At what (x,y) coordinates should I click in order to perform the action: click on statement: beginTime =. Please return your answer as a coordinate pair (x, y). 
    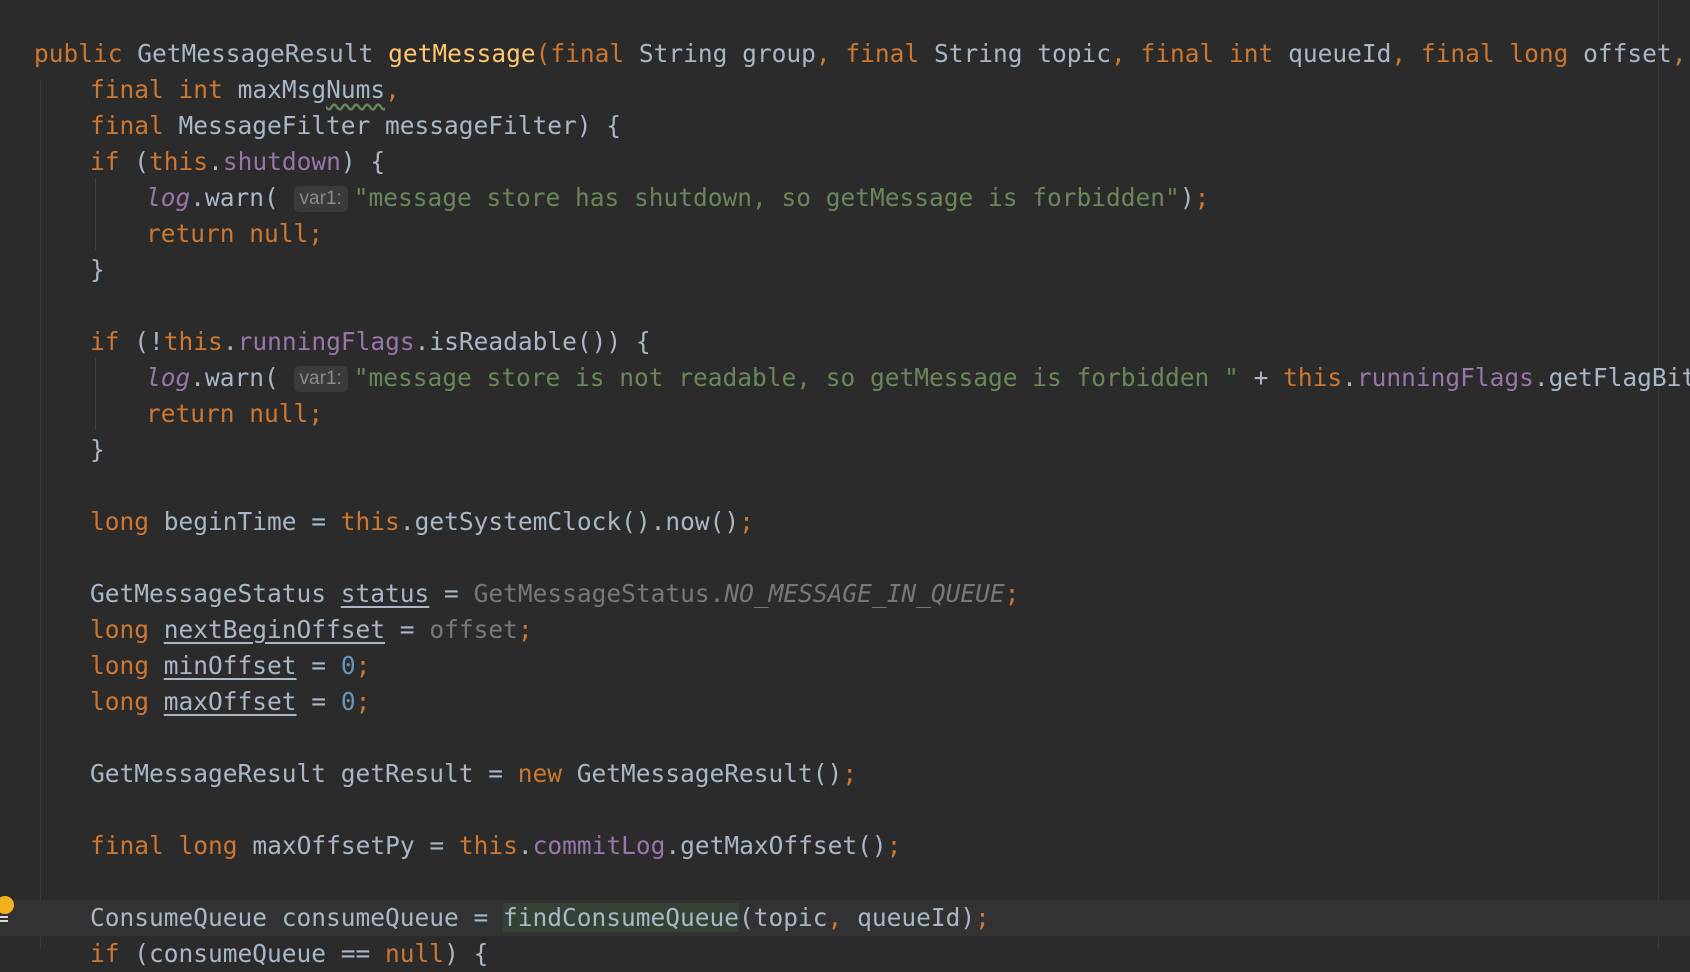
    Looking at the image, I should click on (252, 521).